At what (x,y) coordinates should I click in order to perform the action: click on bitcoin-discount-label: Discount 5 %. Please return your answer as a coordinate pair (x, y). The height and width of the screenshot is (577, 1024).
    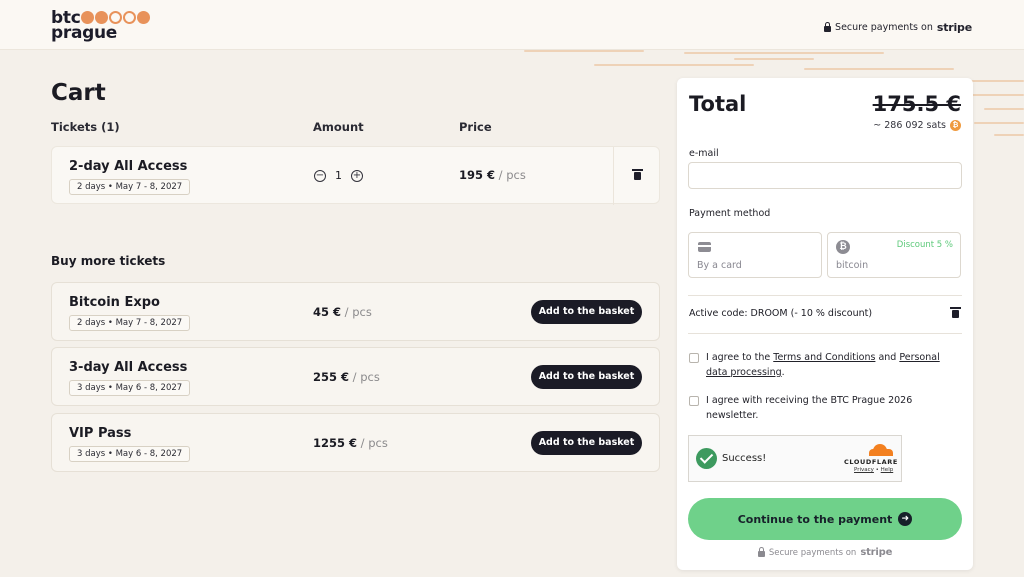
    Looking at the image, I should click on (924, 245).